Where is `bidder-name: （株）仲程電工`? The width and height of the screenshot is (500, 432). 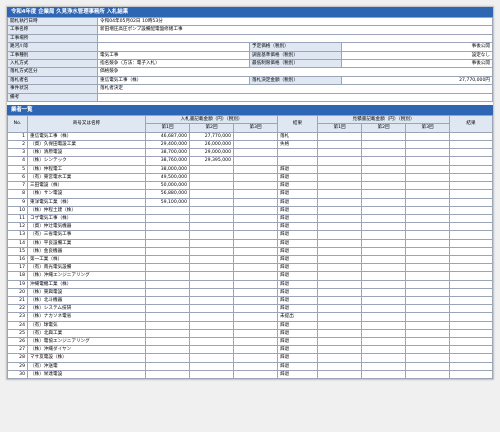
bidder-name: （株）仲程電工 is located at coordinates (86, 169).